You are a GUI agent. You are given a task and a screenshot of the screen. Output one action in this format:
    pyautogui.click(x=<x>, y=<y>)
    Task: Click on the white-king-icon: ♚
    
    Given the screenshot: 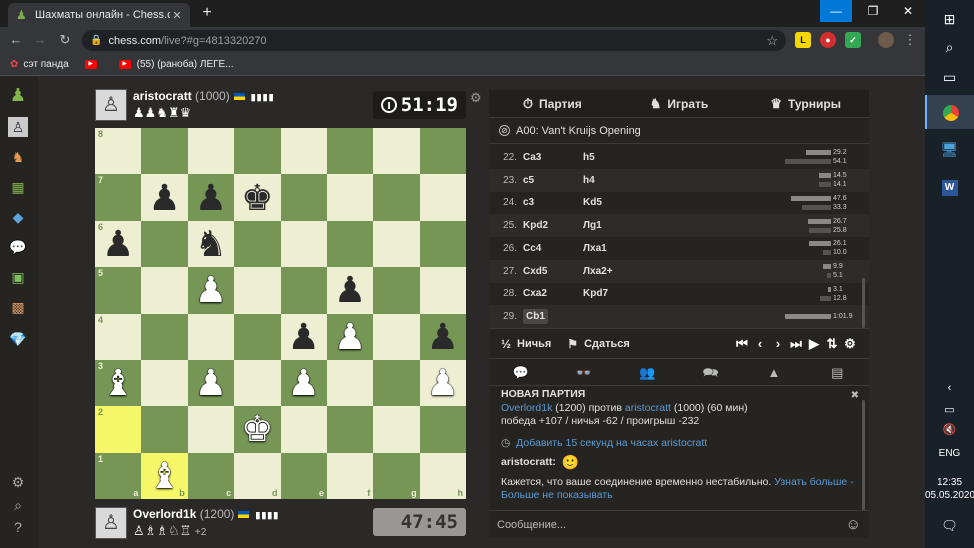 What is the action you would take?
    pyautogui.click(x=257, y=429)
    